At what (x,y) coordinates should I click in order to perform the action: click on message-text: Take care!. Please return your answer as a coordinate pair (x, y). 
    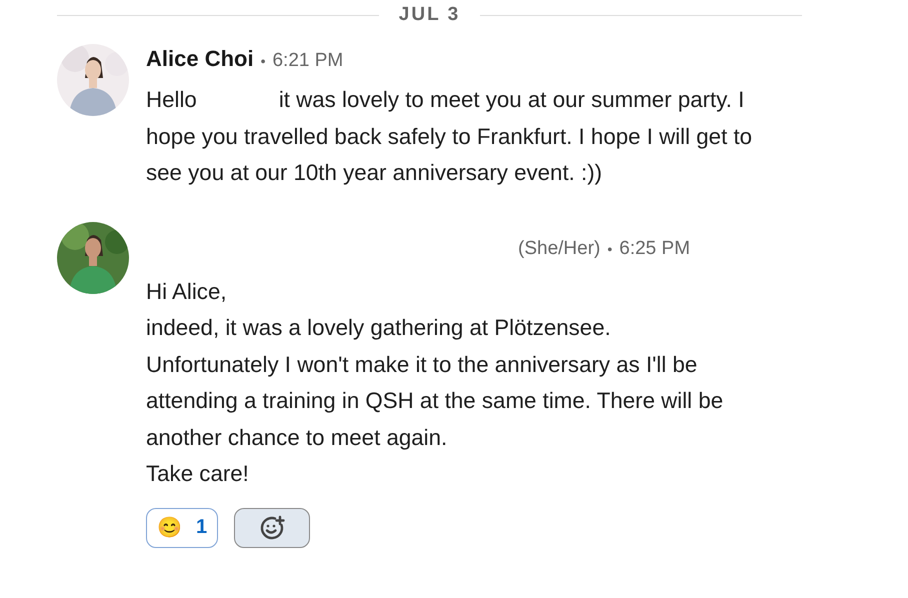
    Looking at the image, I should click on (198, 474).